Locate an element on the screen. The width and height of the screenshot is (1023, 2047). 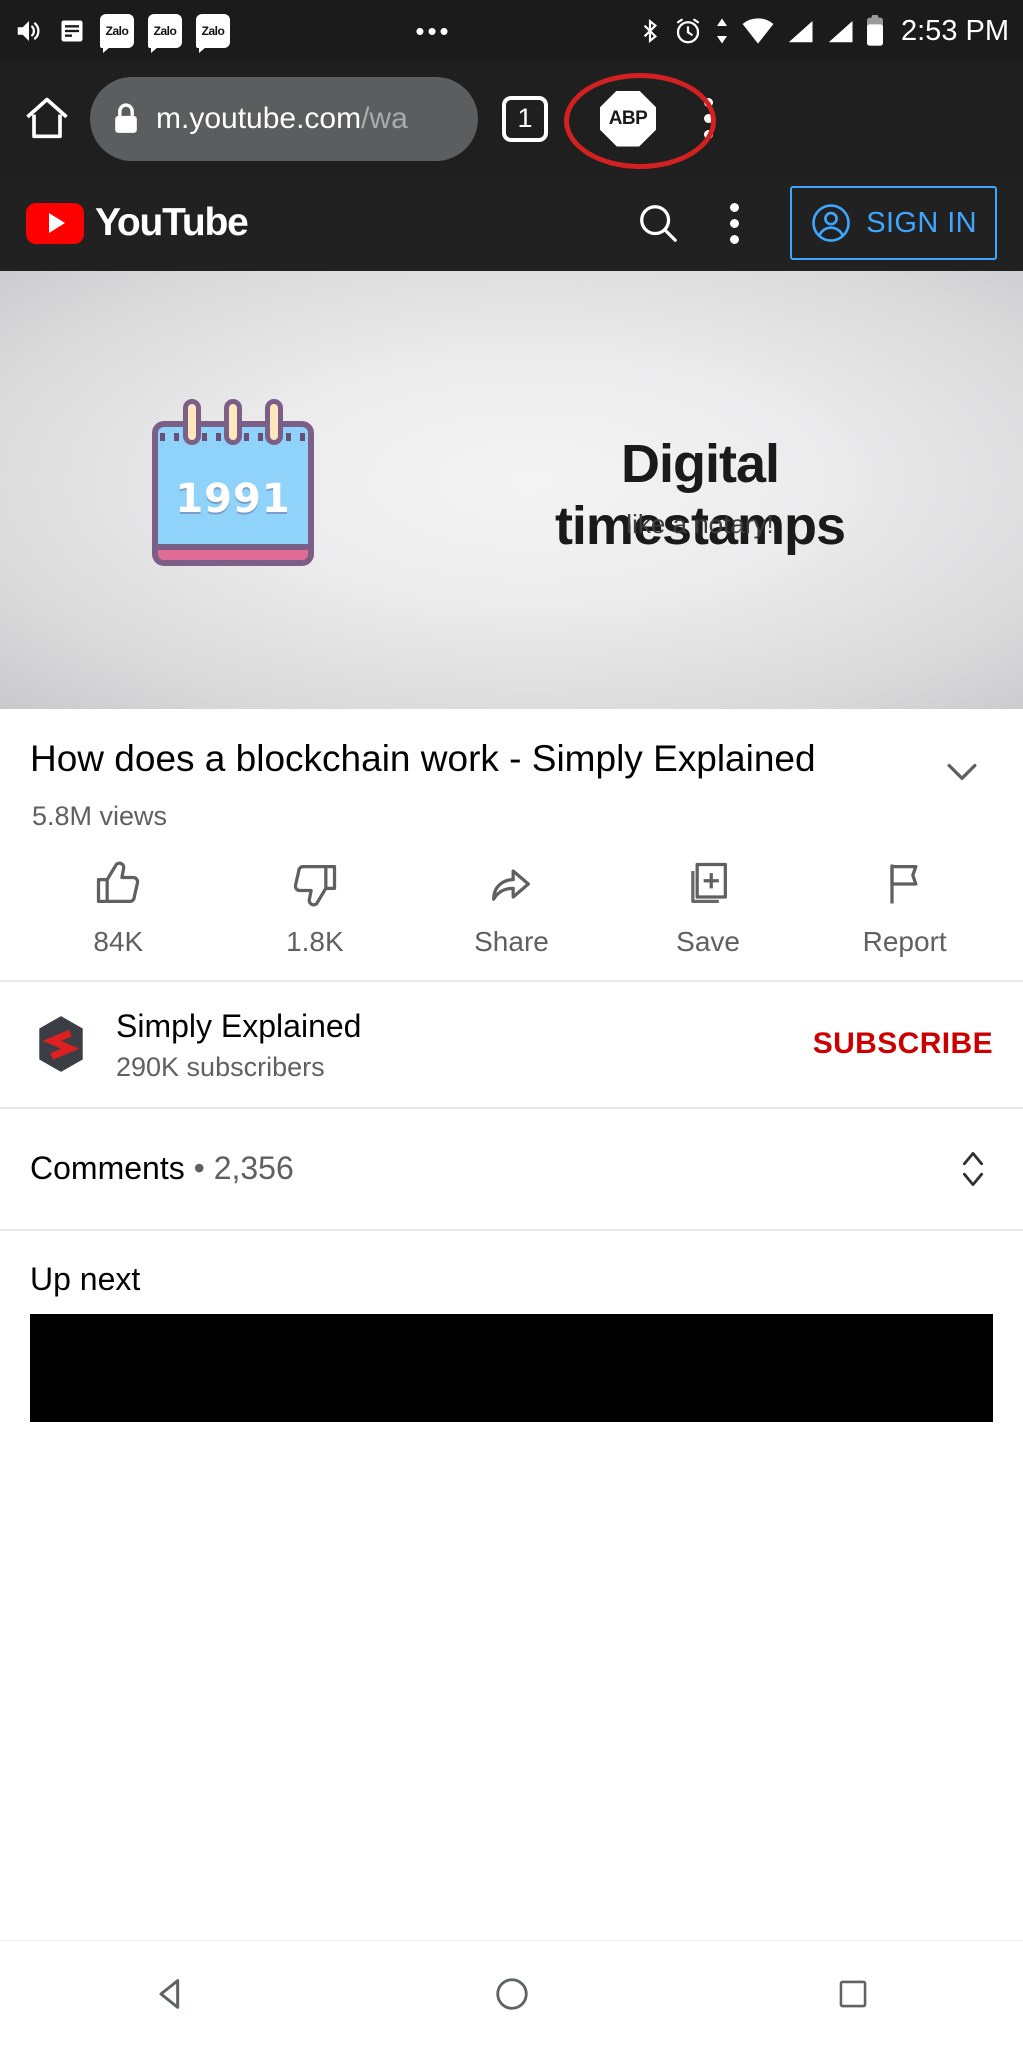
nav-recents-button is located at coordinates (853, 1994).